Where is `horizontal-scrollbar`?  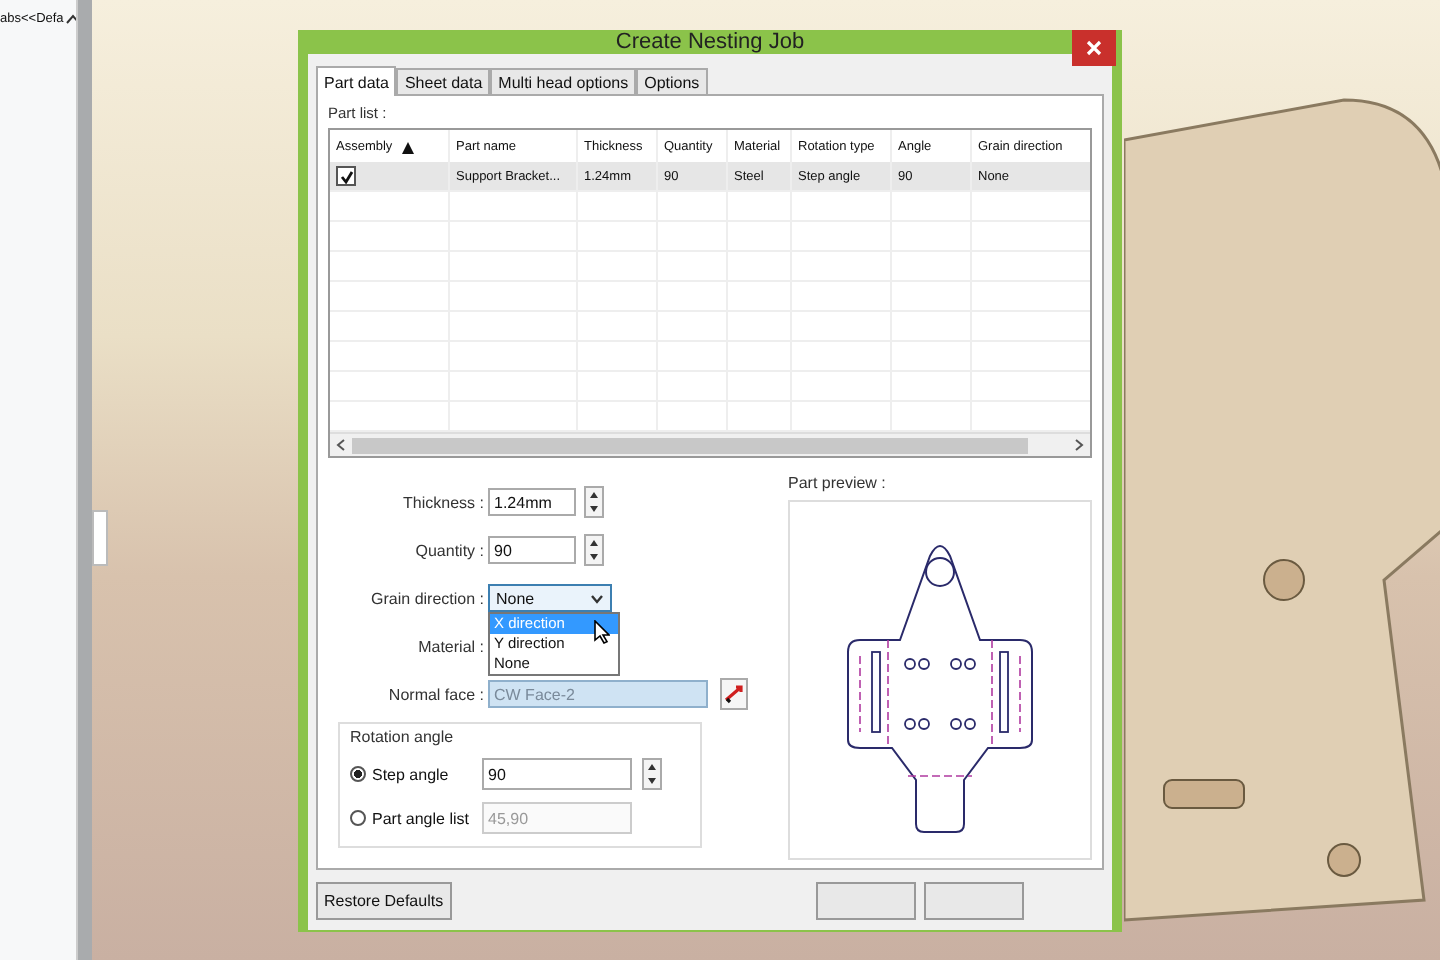 horizontal-scrollbar is located at coordinates (710, 444).